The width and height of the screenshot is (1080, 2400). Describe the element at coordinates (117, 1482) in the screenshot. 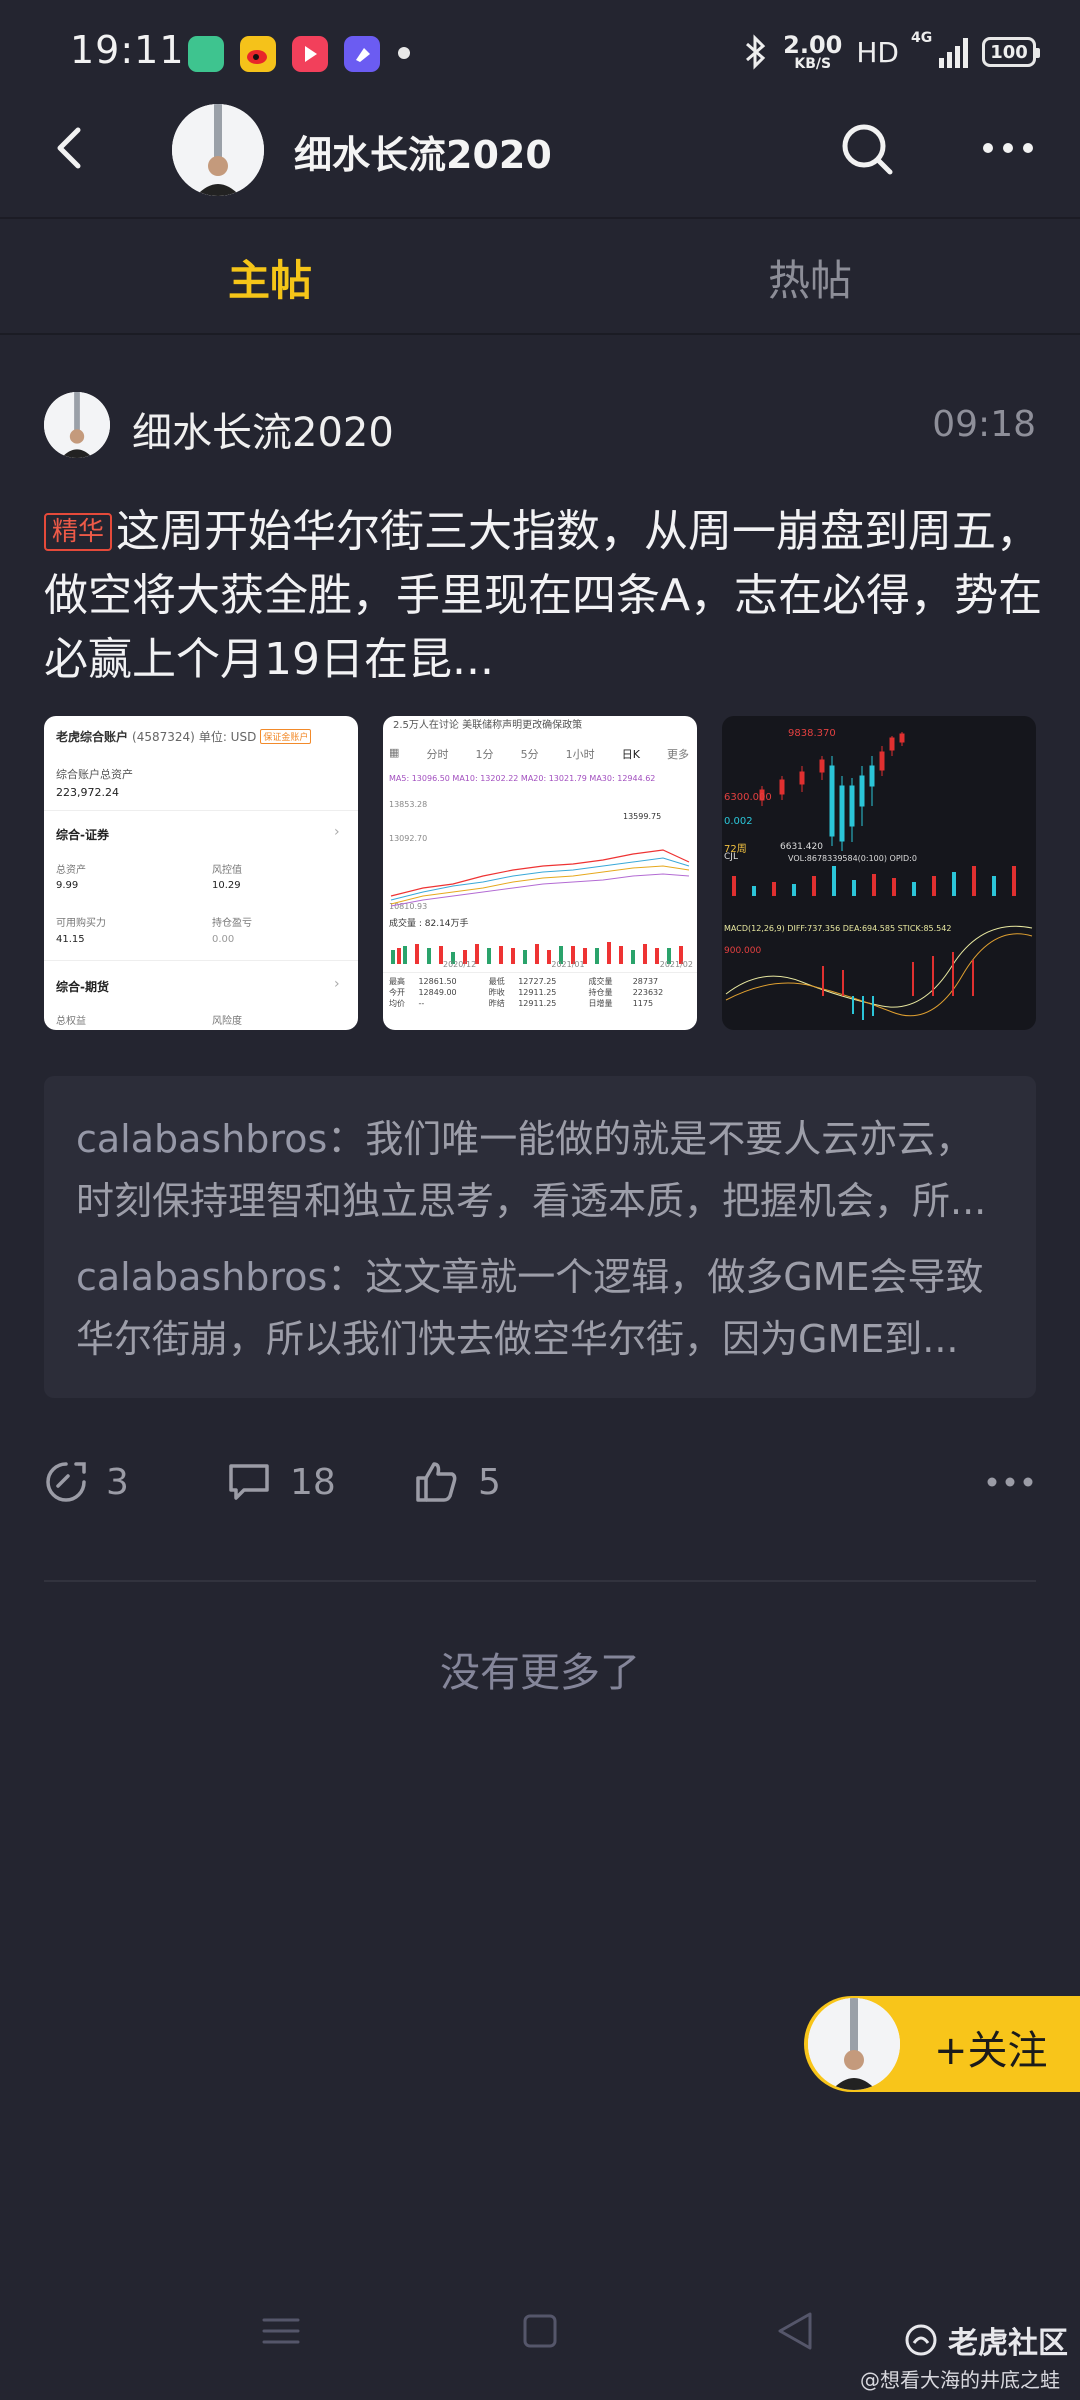

I see `share-count: 3` at that location.